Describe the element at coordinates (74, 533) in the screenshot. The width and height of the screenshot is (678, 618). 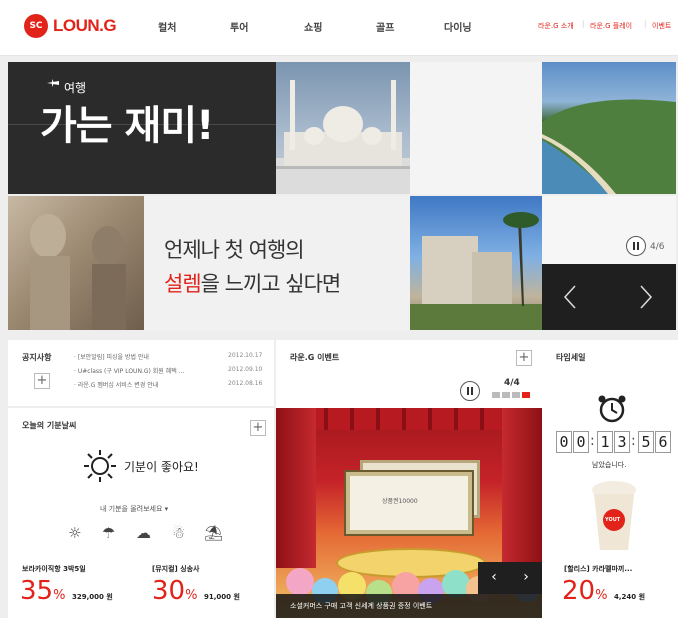
I see `sun-icon: ☼` at that location.